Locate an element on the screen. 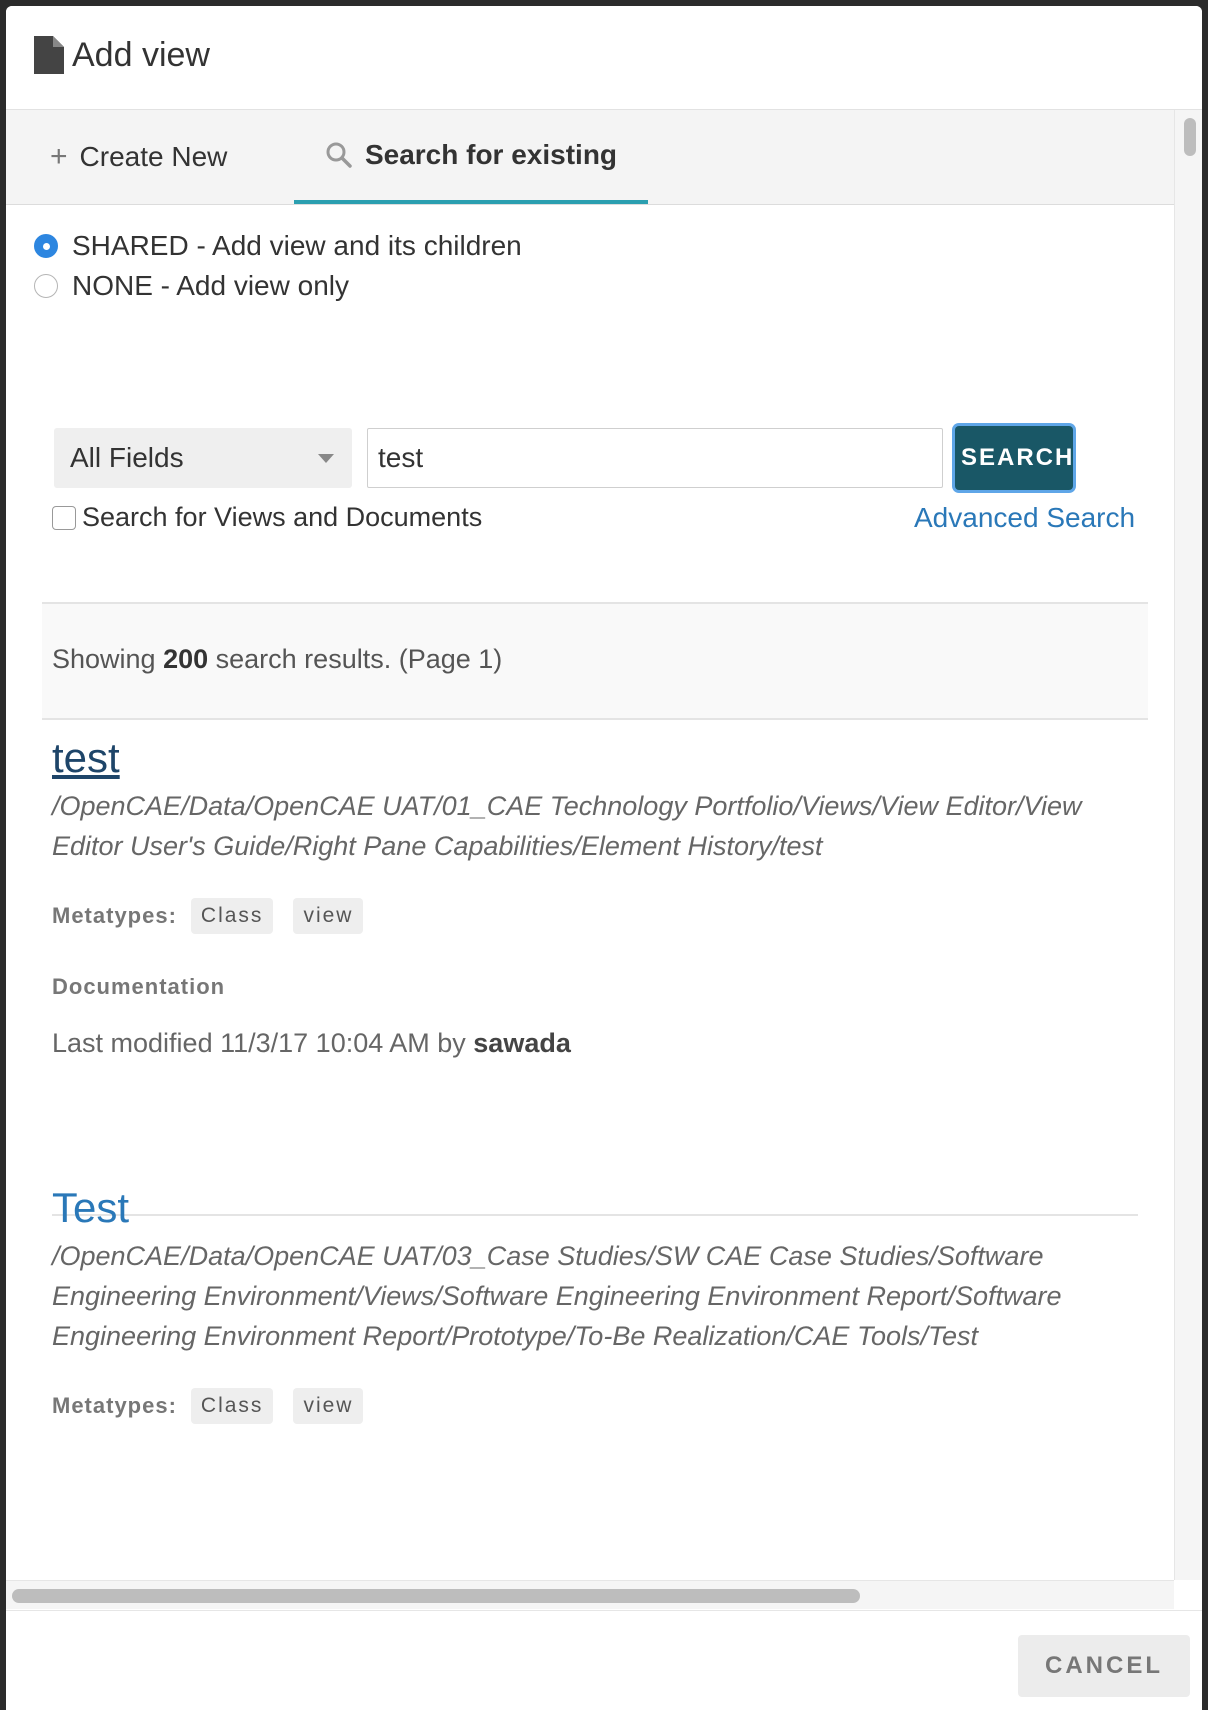 Image resolution: width=1208 pixels, height=1710 pixels. results-summary-text: Showing 200 search results. (Page 1) is located at coordinates (277, 659).